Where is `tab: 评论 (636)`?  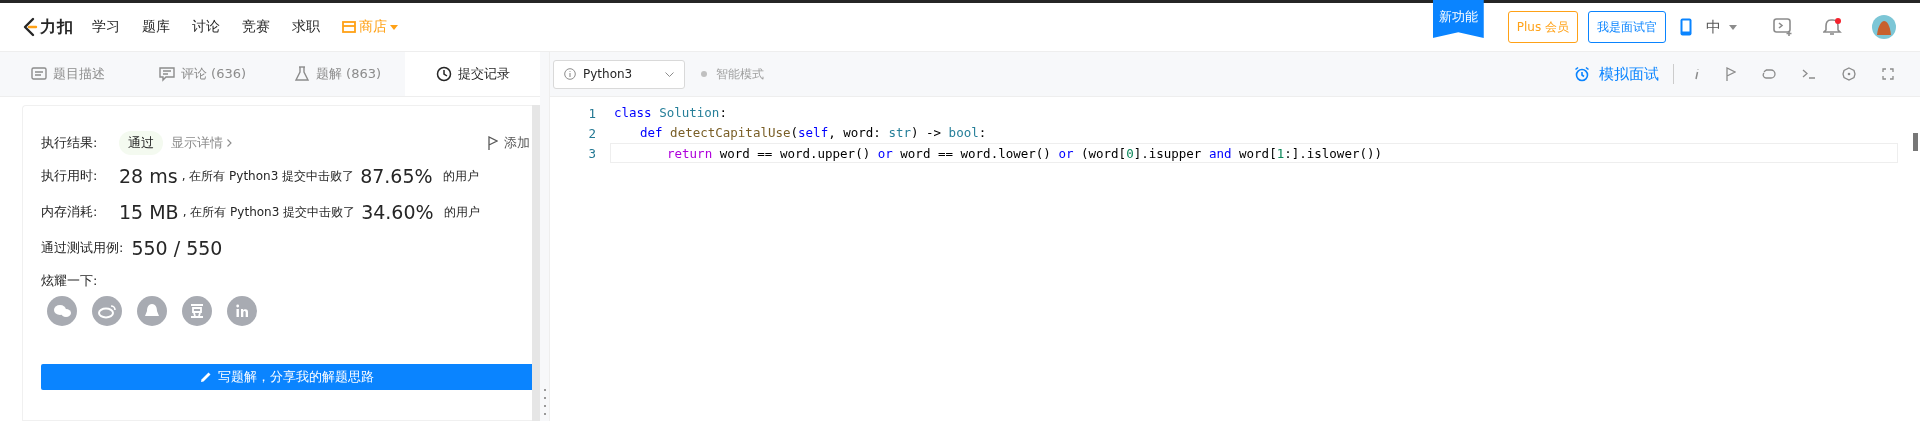
tab: 评论 (636) is located at coordinates (202, 74).